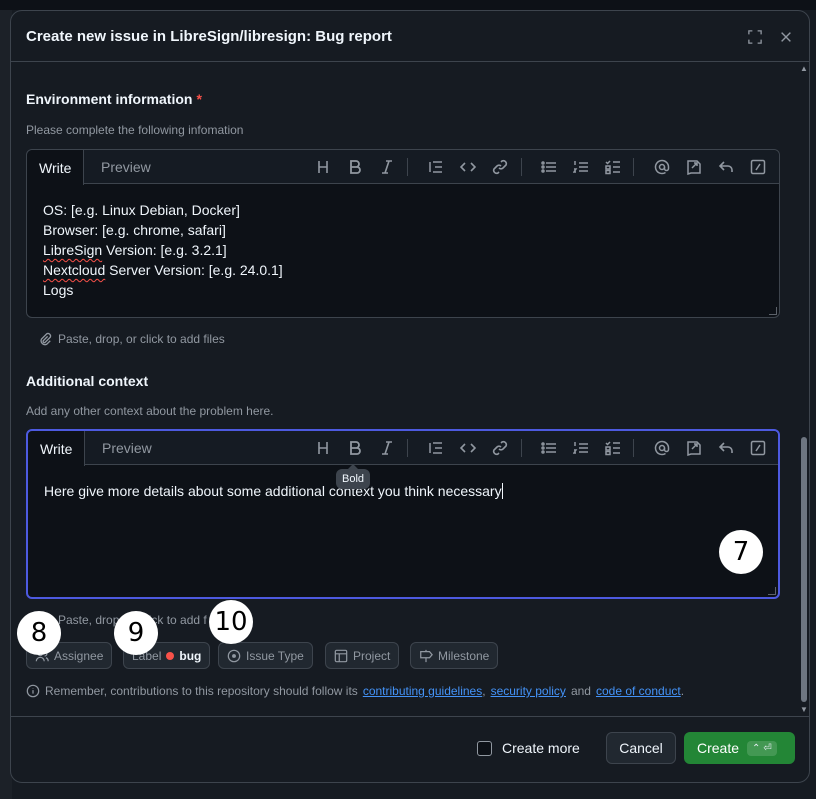 This screenshot has height=799, width=816. What do you see at coordinates (718, 748) in the screenshot?
I see `create-label: Create` at bounding box center [718, 748].